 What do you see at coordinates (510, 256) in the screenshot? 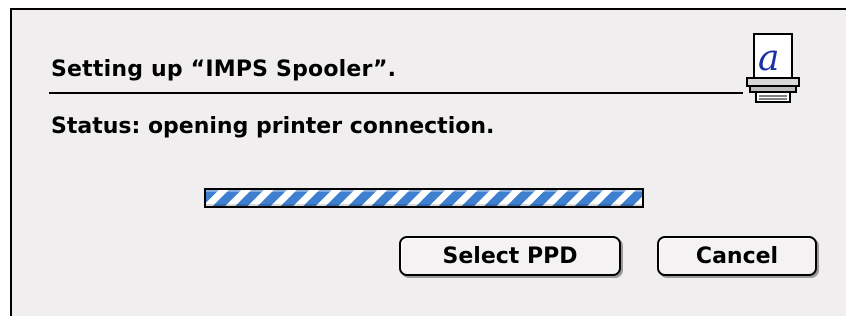
I see `select-ppd-button: Select PPD` at bounding box center [510, 256].